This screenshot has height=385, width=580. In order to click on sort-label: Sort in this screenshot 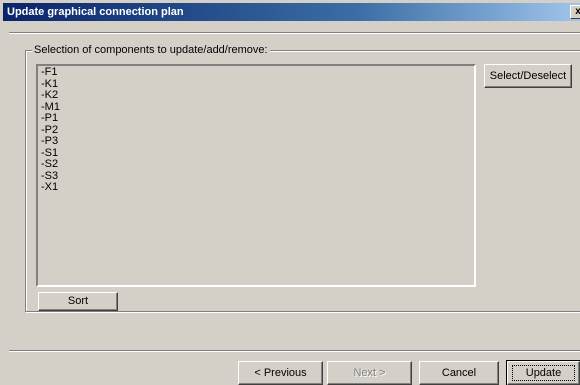, I will do `click(78, 301)`.